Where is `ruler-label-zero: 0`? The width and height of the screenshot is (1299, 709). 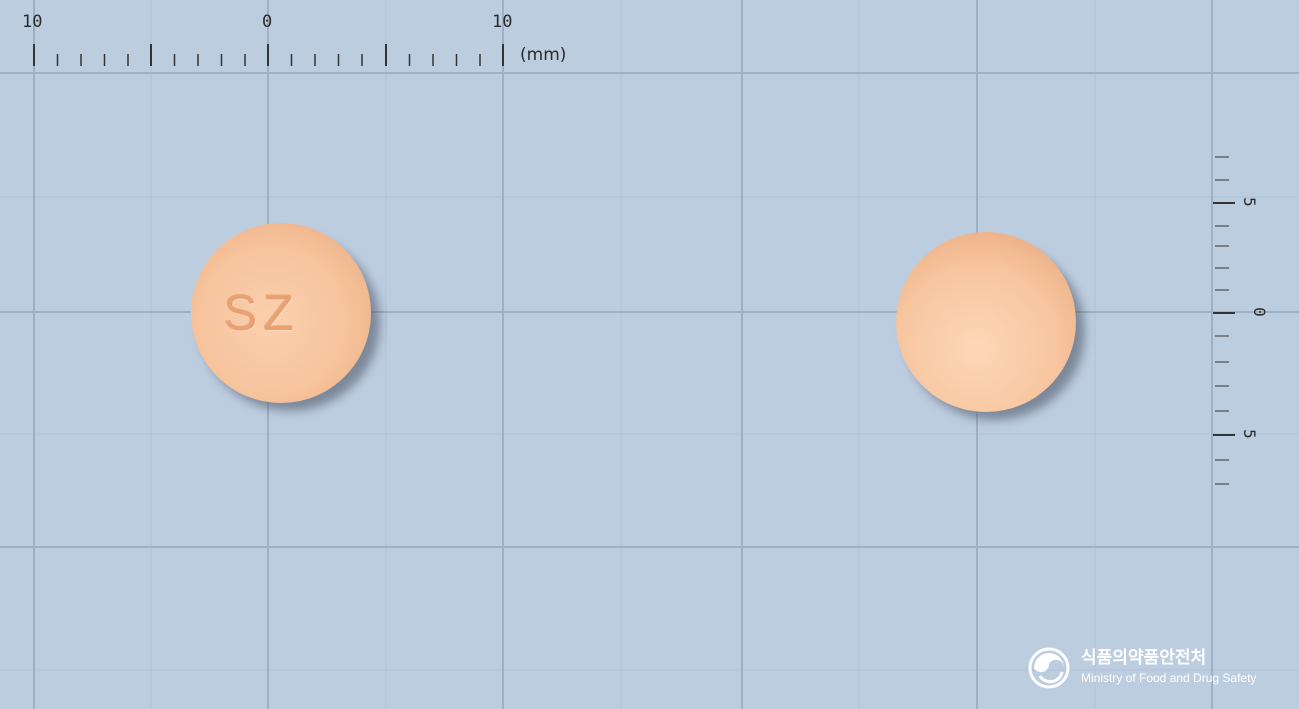 ruler-label-zero: 0 is located at coordinates (267, 22).